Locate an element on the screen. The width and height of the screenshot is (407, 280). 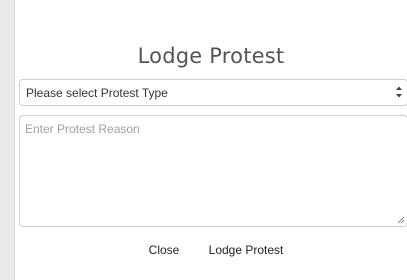
resize-grip-icon is located at coordinates (401, 220).